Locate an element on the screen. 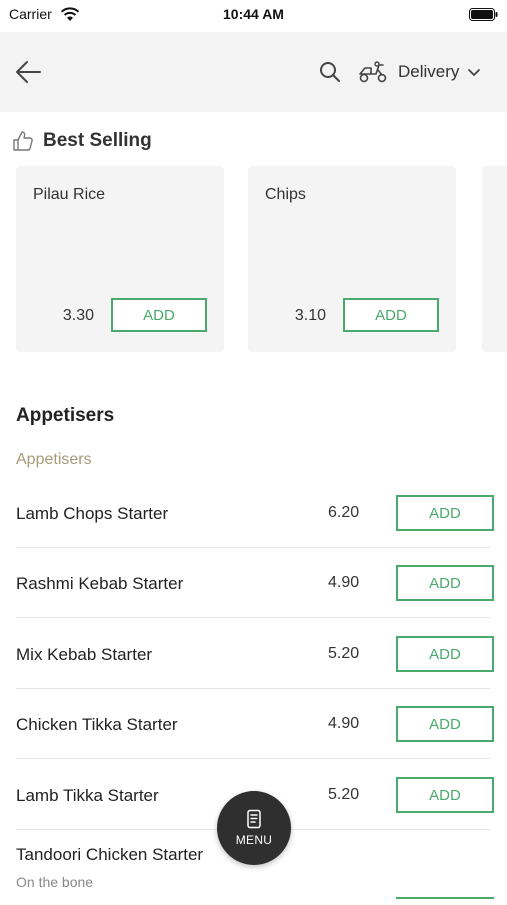 The image size is (507, 905). chevron-down-icon is located at coordinates (474, 72).